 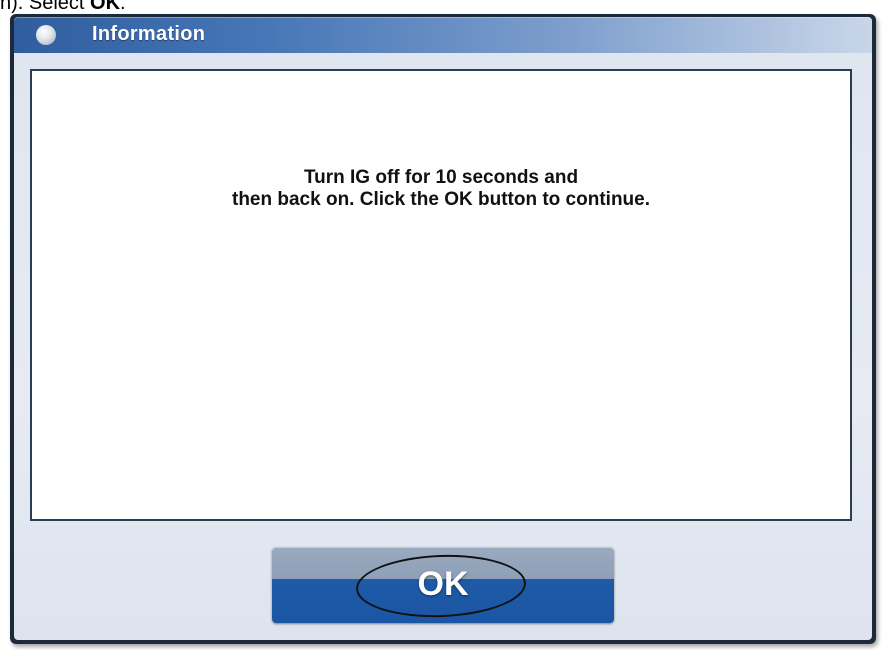 What do you see at coordinates (443, 35) in the screenshot?
I see `dialog-titlebar: Information` at bounding box center [443, 35].